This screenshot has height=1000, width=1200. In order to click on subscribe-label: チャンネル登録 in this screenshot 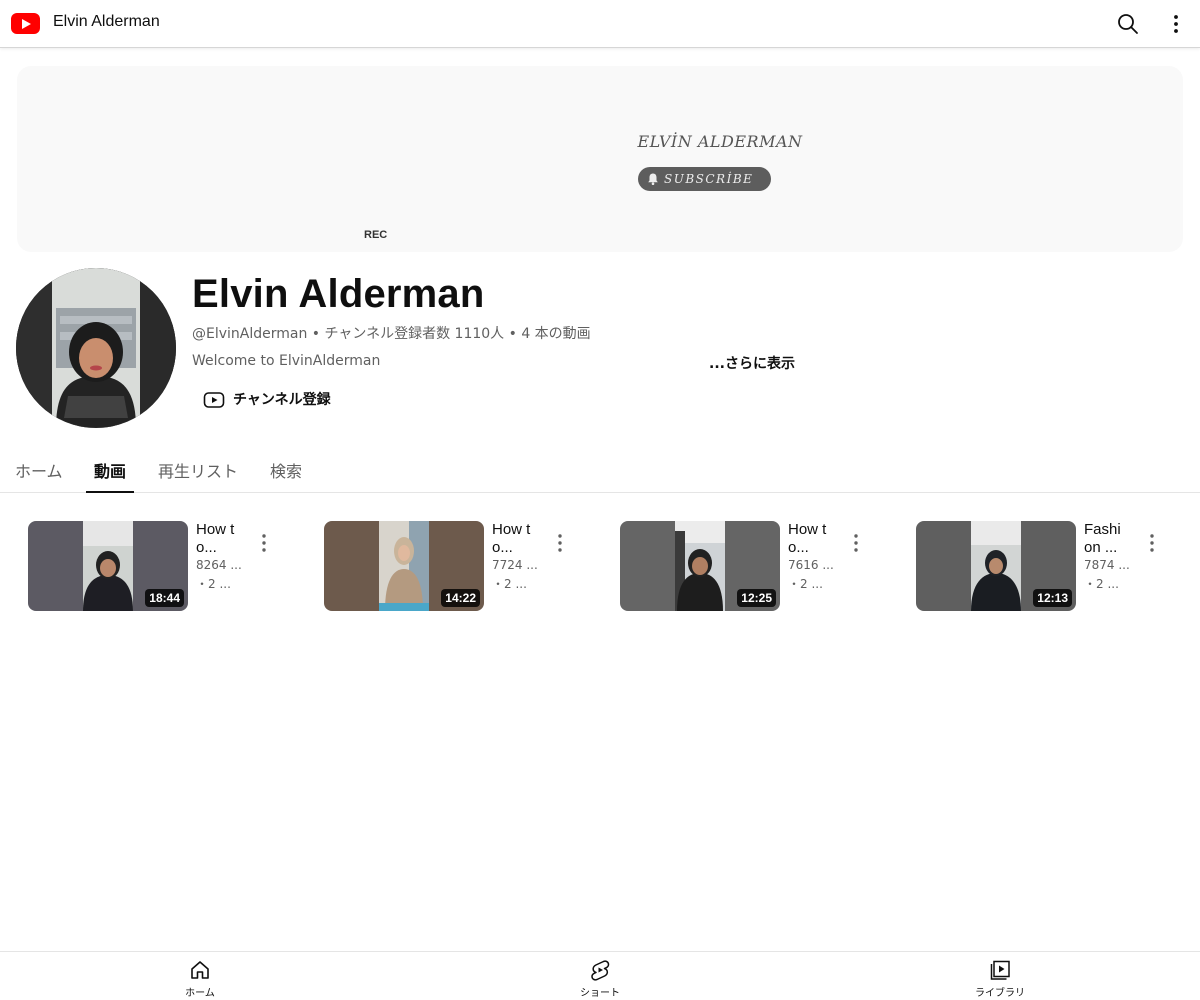, I will do `click(282, 400)`.